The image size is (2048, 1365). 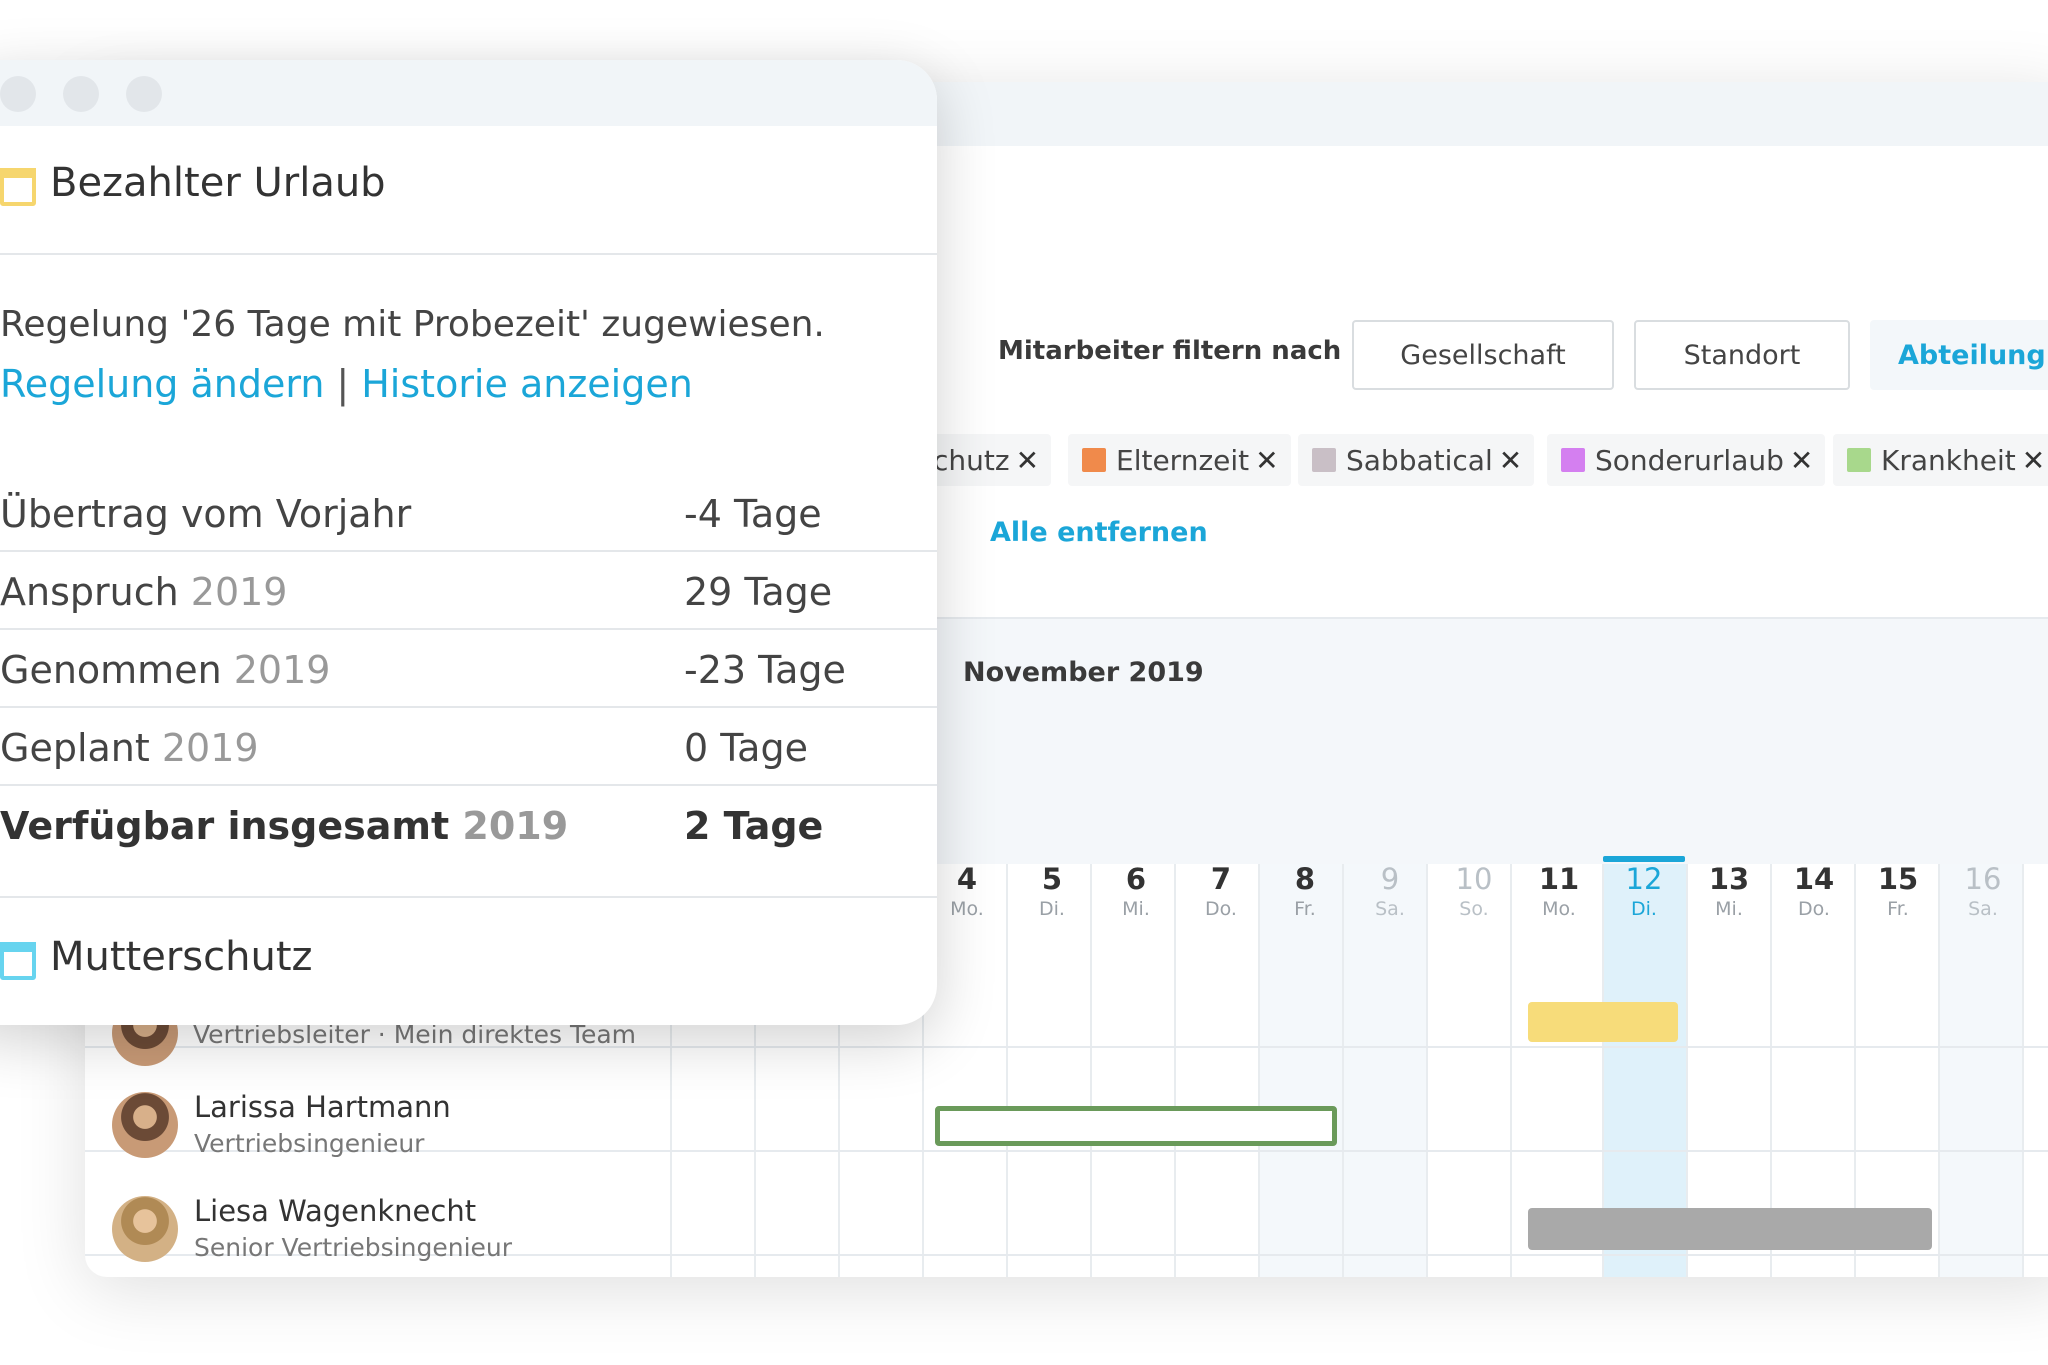 What do you see at coordinates (468, 513) in the screenshot?
I see `balance-row: Übertrag vom Vorjahr -4 Tage` at bounding box center [468, 513].